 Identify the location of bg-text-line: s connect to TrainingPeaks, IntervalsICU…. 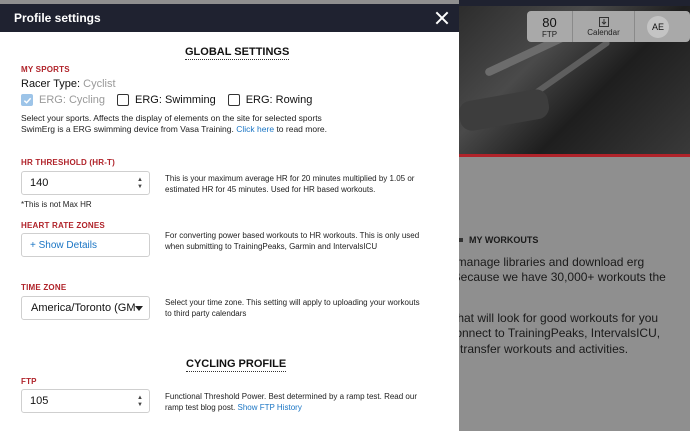
(550, 333).